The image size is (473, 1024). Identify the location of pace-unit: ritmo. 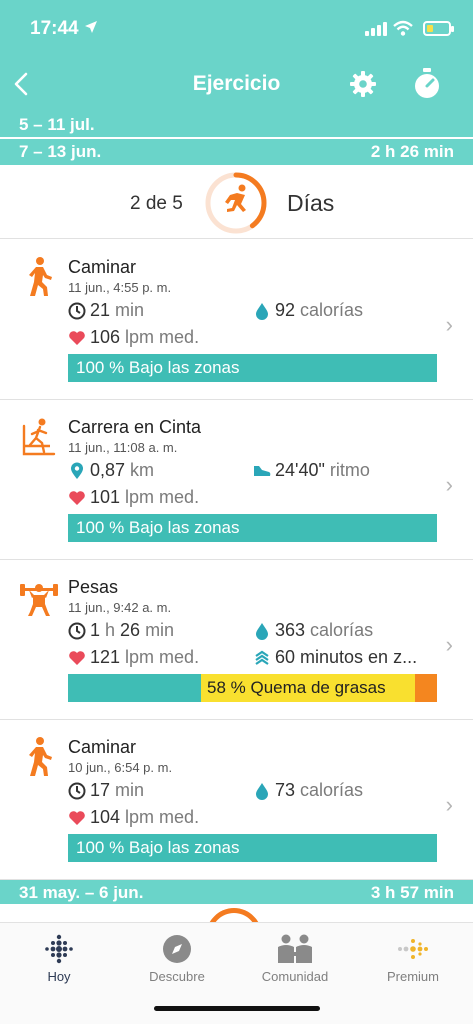
(349, 470).